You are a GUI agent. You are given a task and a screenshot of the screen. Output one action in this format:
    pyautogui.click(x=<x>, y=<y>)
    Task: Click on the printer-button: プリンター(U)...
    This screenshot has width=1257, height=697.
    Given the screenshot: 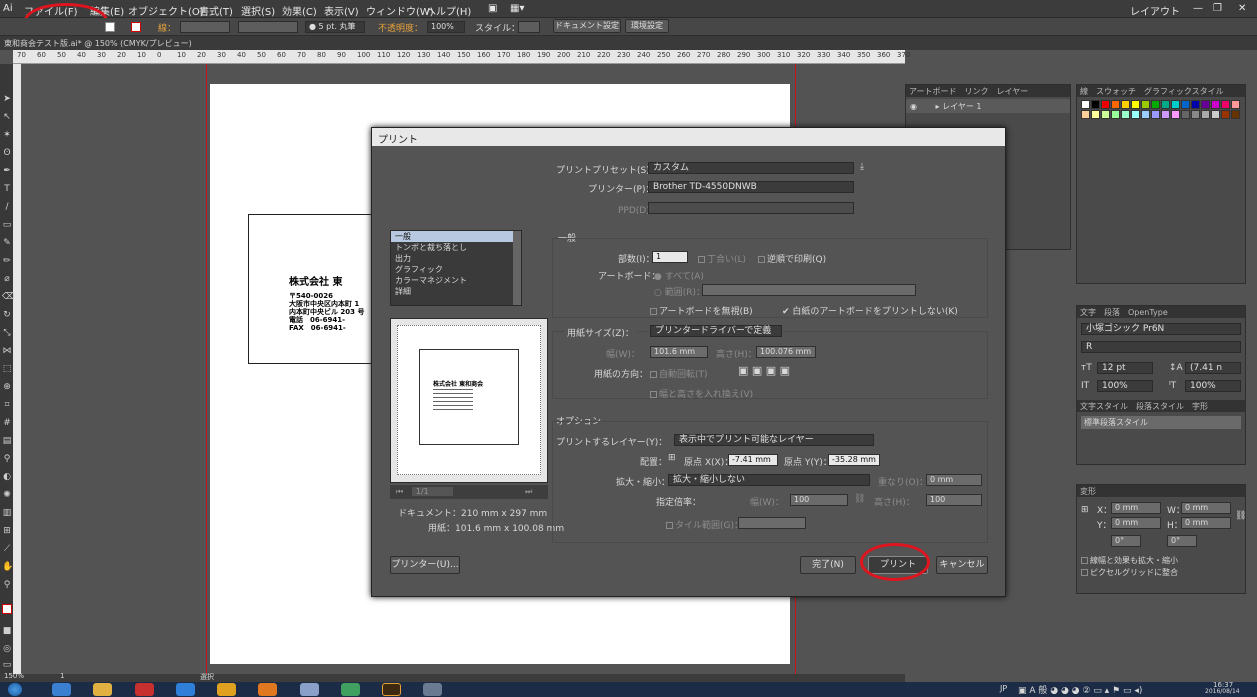 What is the action you would take?
    pyautogui.click(x=425, y=565)
    